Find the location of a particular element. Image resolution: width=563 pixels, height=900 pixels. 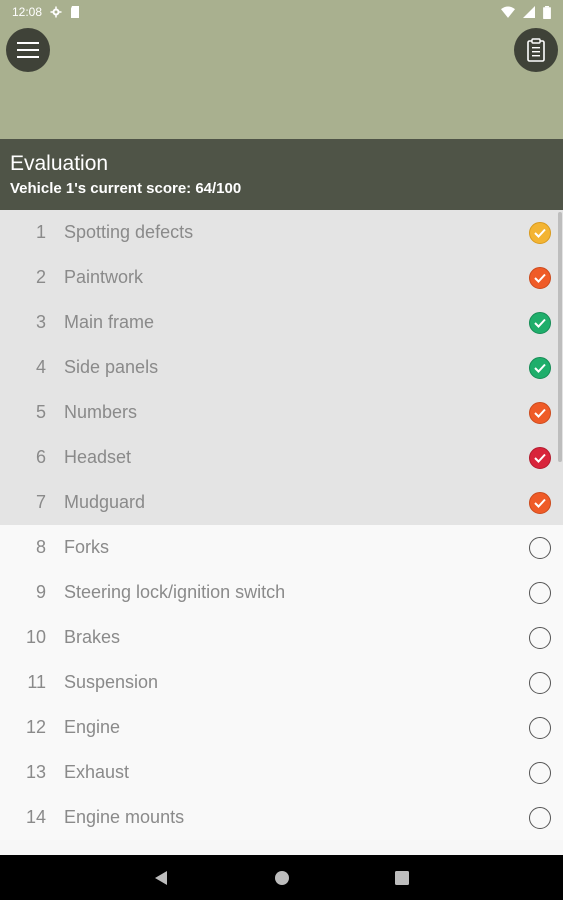

item-number: 2 is located at coordinates (40, 277).